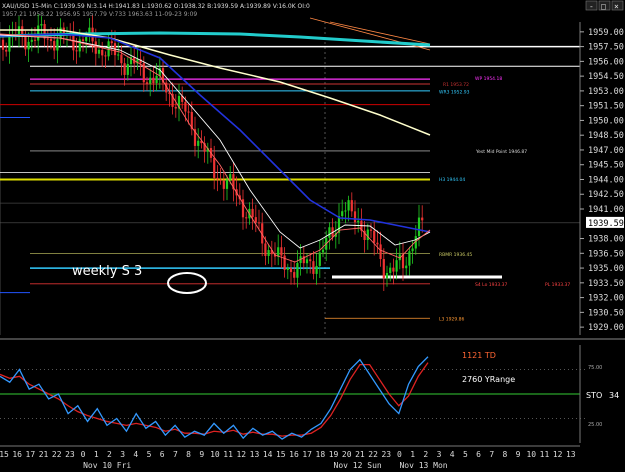 The image size is (625, 472). What do you see at coordinates (557, 285) in the screenshot?
I see `level-label: PL 1933.37` at bounding box center [557, 285].